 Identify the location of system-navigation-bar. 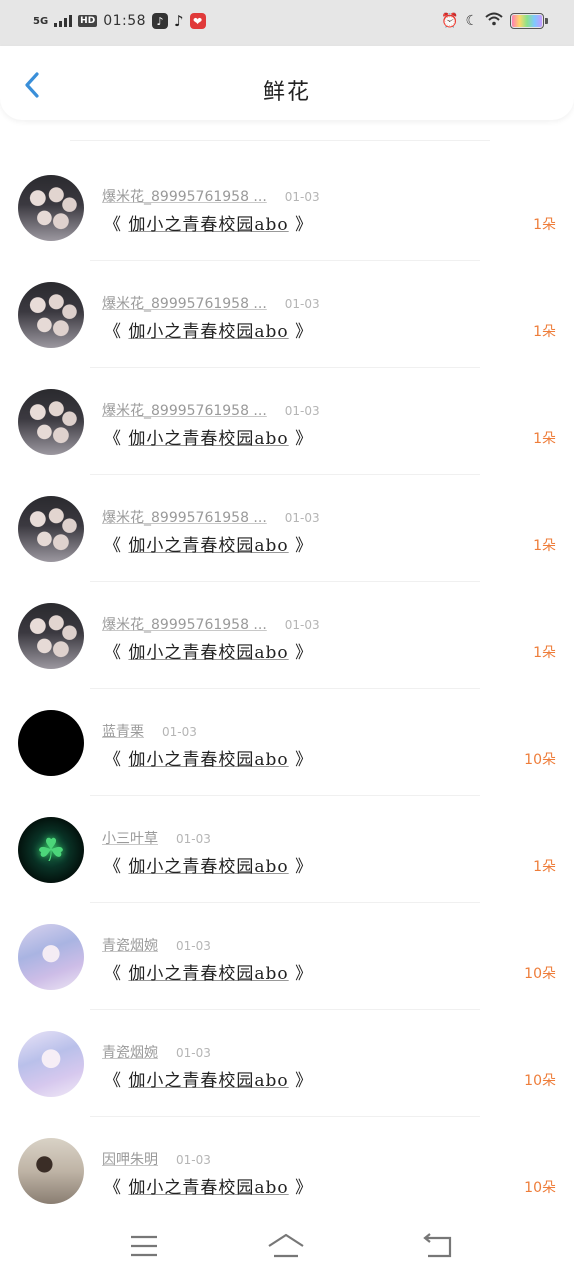
(287, 1246).